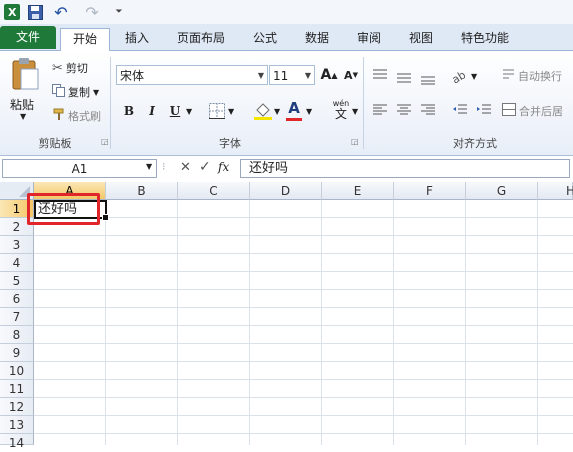  What do you see at coordinates (58, 116) in the screenshot?
I see `brush-icon` at bounding box center [58, 116].